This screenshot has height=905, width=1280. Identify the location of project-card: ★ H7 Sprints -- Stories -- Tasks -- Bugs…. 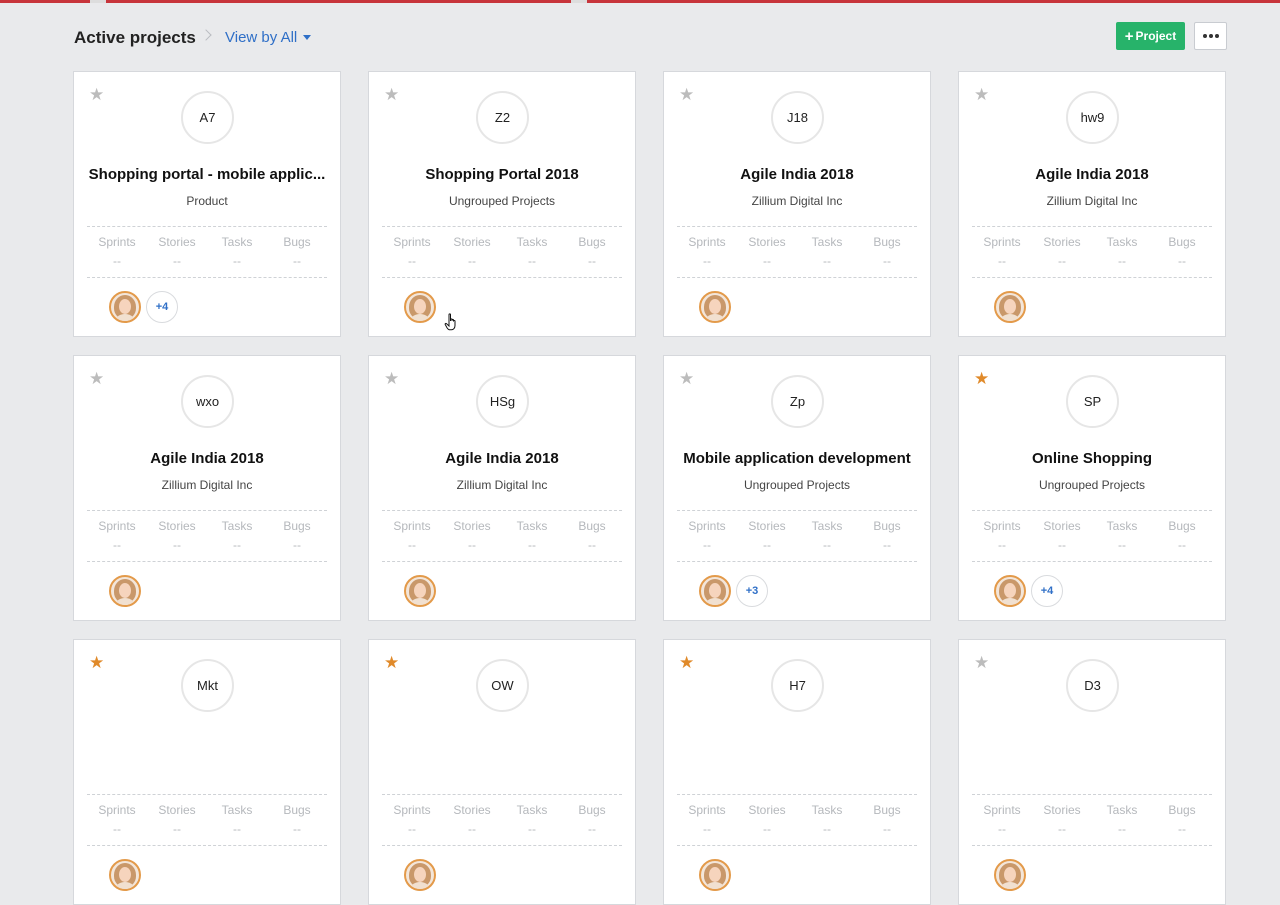
(797, 772).